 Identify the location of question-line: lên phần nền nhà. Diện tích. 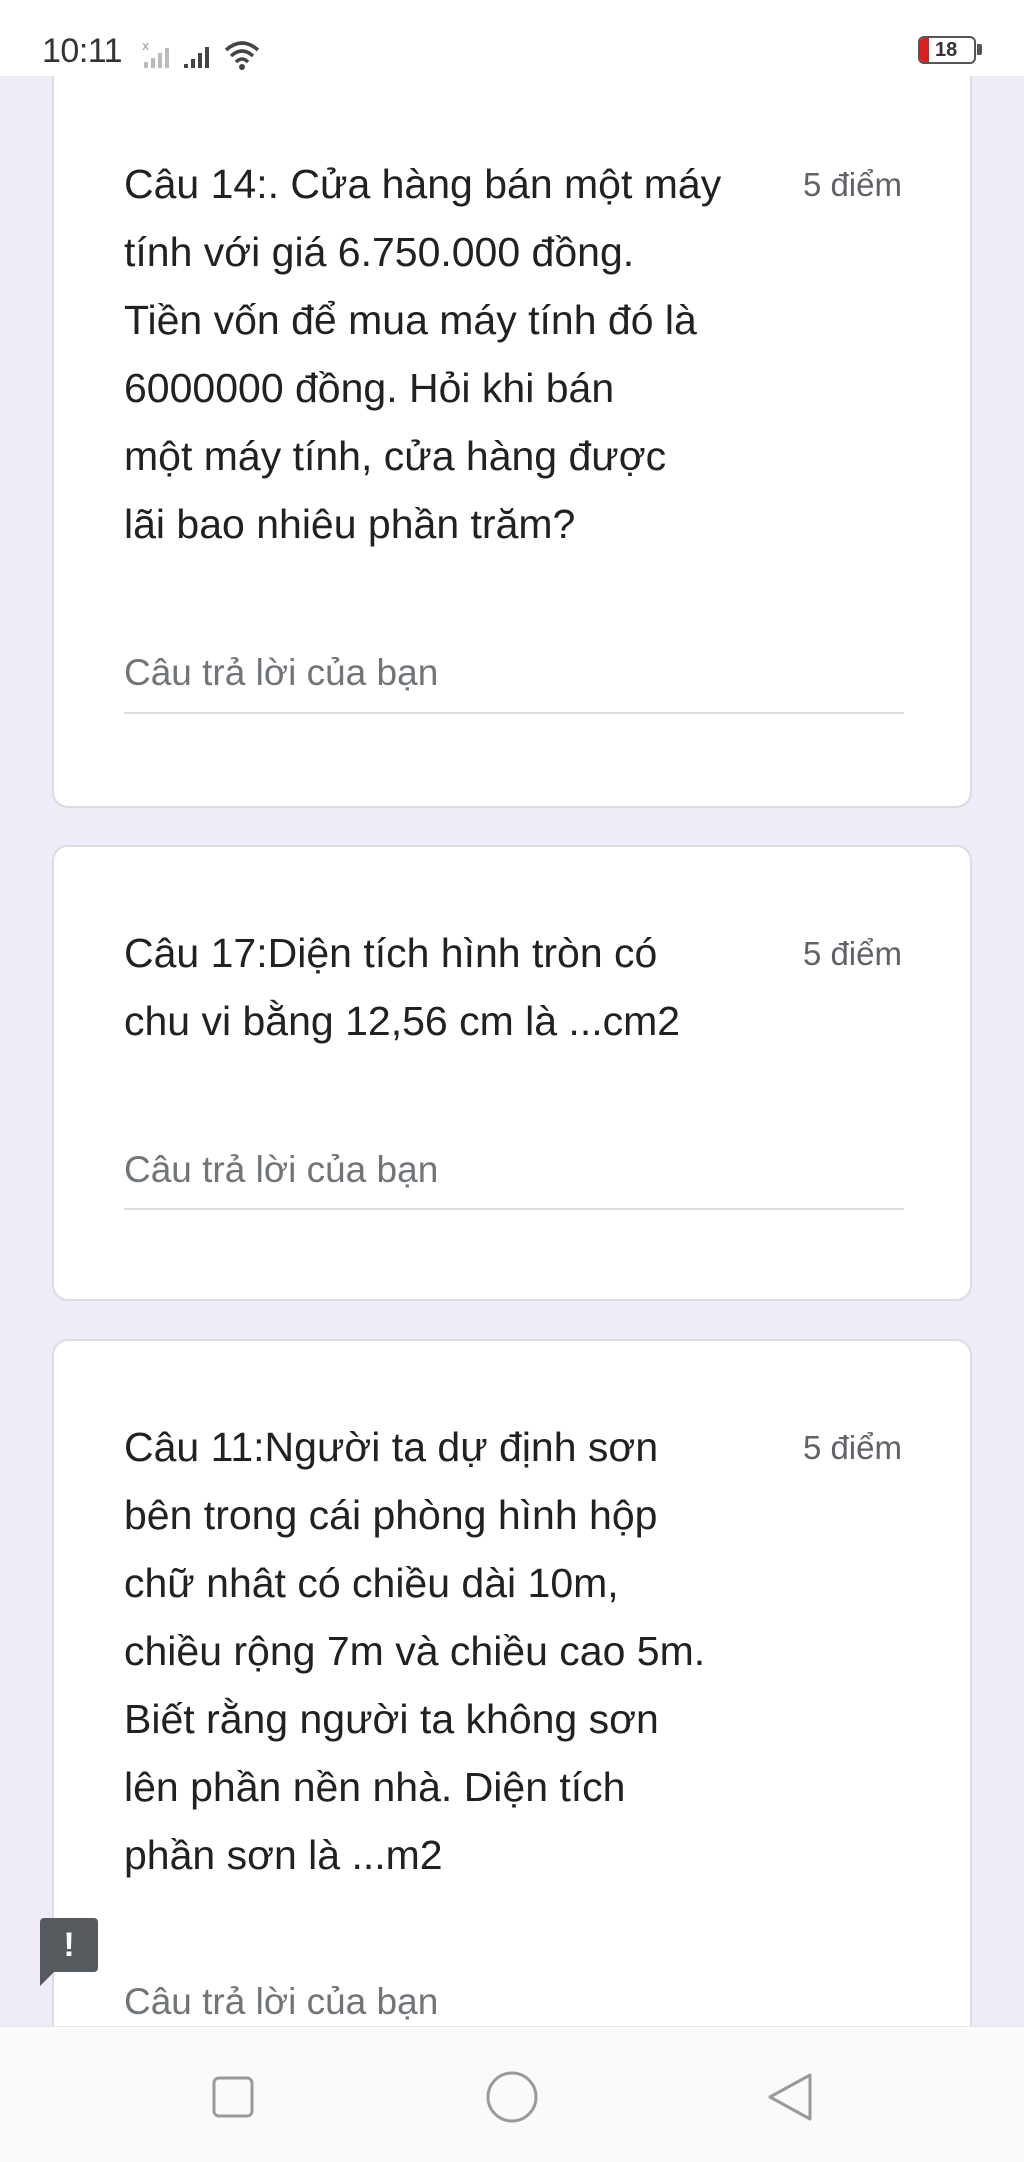
(375, 1787).